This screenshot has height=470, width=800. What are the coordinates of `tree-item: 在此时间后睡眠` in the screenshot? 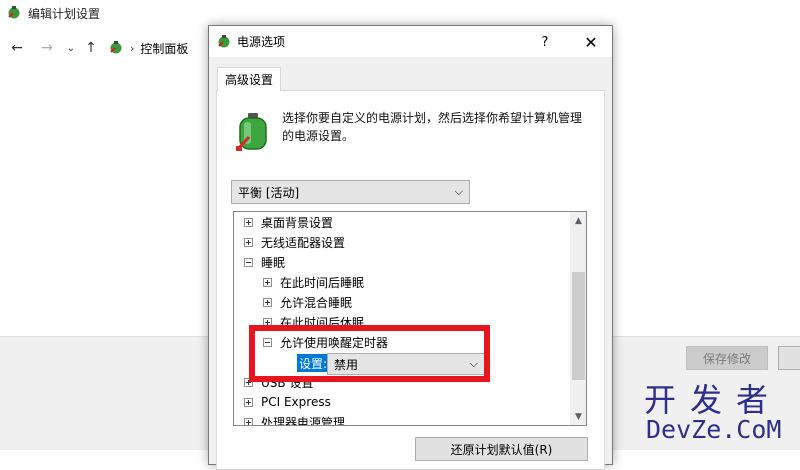 It's located at (313, 282).